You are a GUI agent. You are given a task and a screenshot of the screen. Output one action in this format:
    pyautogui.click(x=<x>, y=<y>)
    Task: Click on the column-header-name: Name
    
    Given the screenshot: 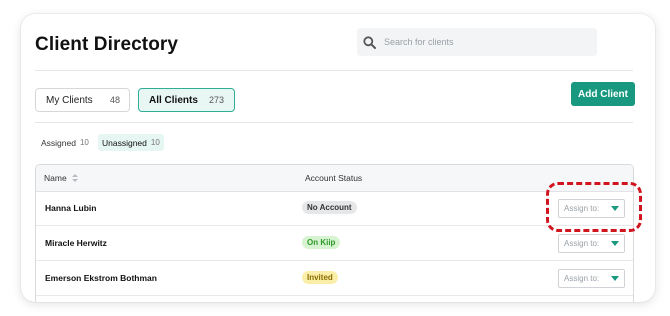 What is the action you would take?
    pyautogui.click(x=61, y=178)
    